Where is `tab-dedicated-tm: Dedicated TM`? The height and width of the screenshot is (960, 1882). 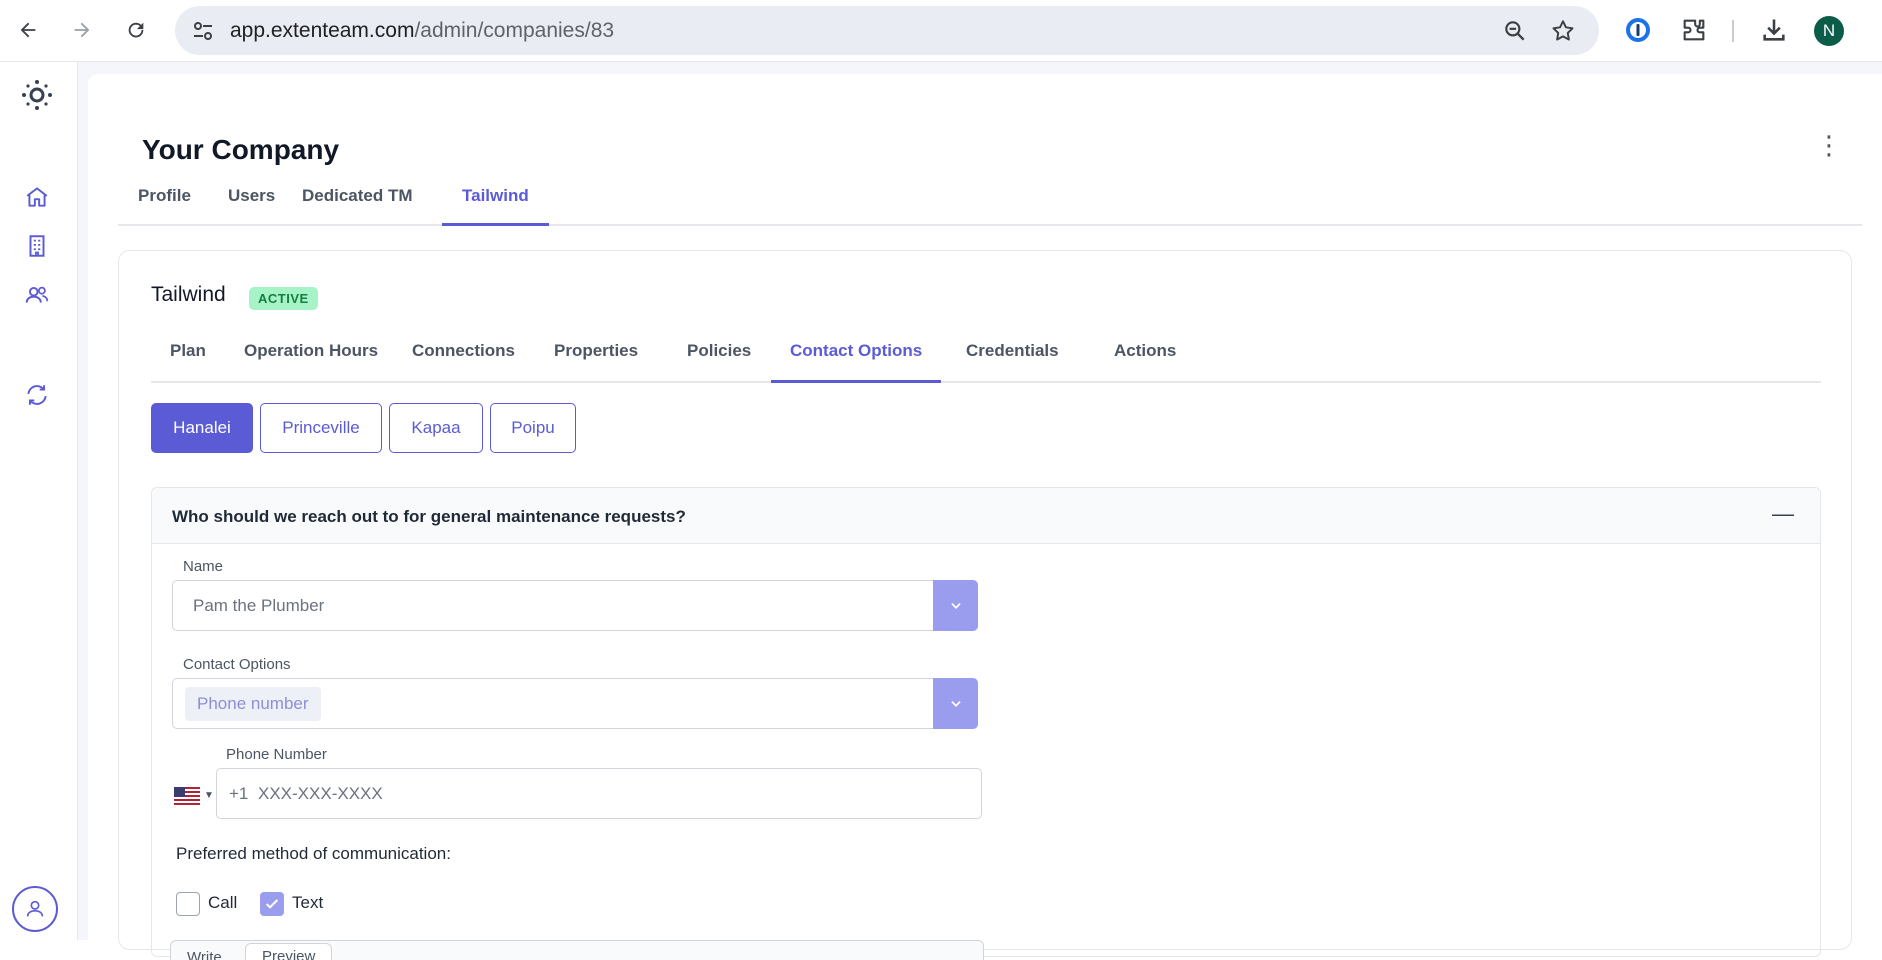
tab-dedicated-tm: Dedicated TM is located at coordinates (357, 206).